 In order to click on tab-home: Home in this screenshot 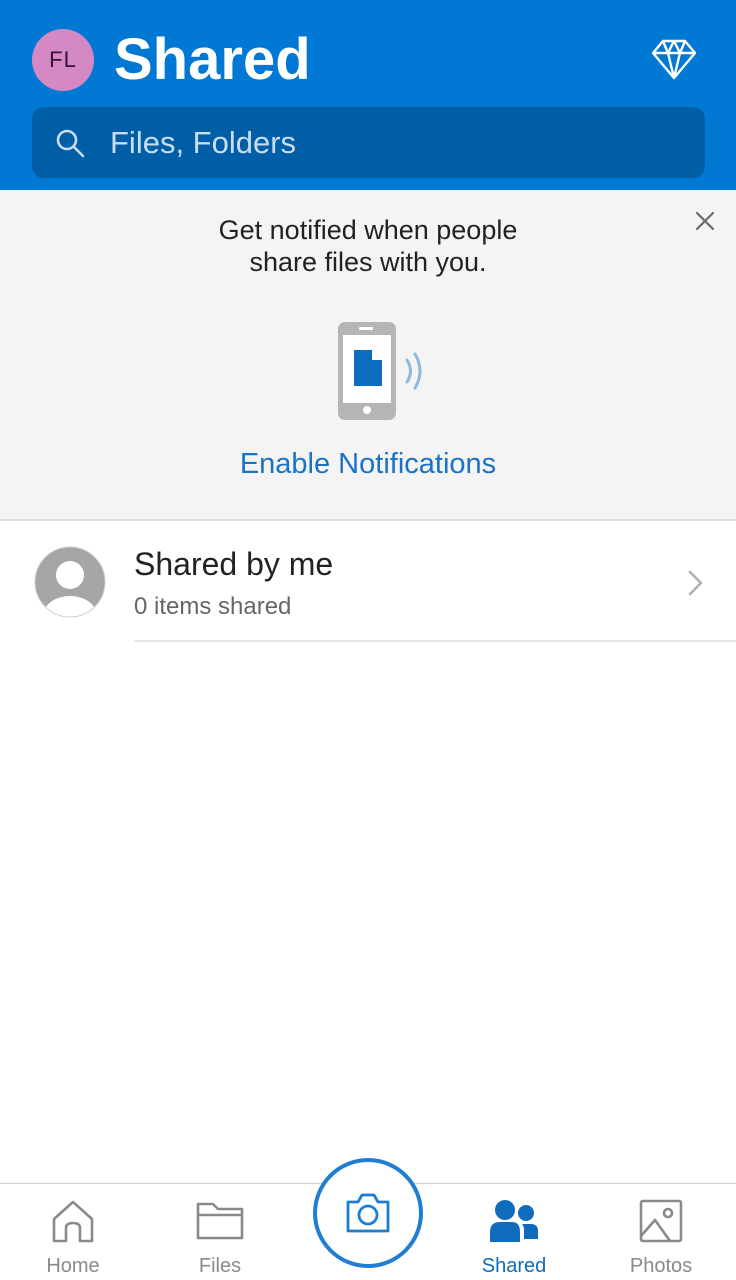, I will do `click(73, 1232)`.